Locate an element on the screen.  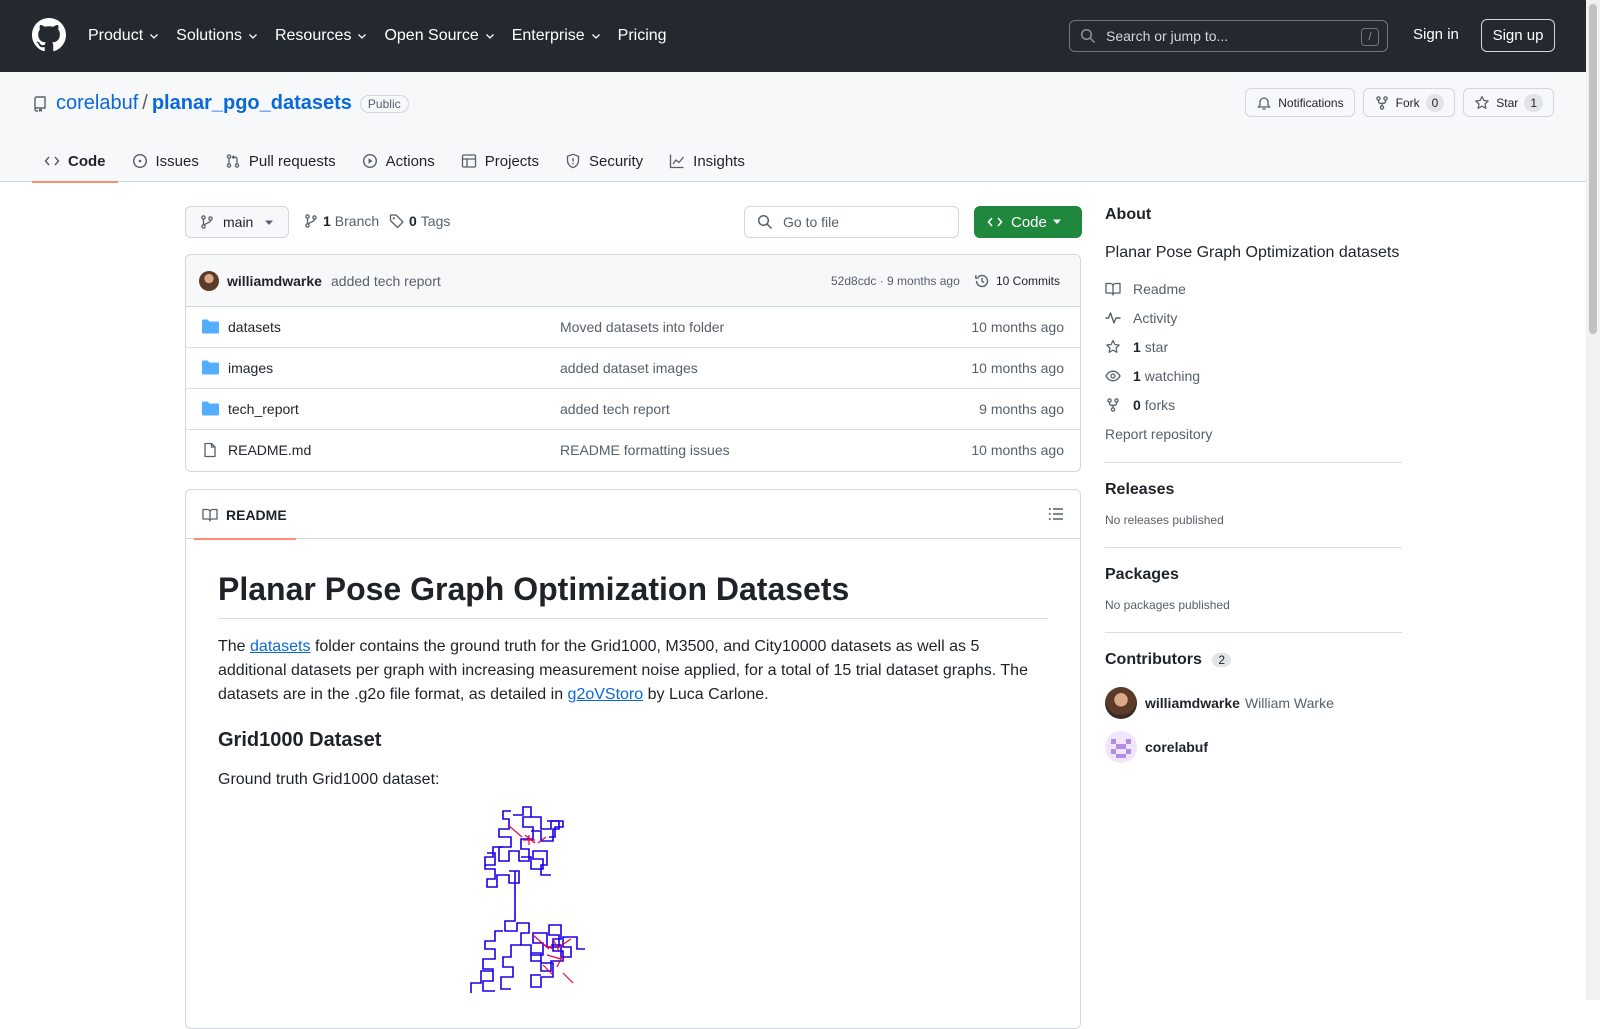
tab-security: Security is located at coordinates (604, 161).